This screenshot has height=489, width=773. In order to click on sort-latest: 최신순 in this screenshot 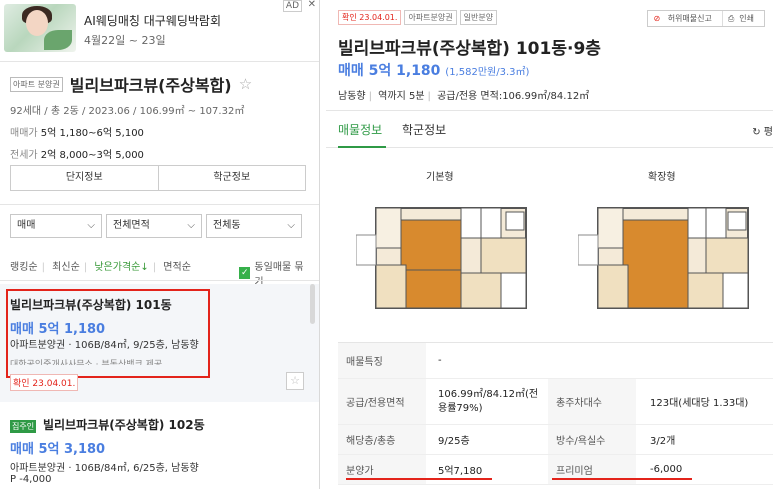, I will do `click(66, 267)`.